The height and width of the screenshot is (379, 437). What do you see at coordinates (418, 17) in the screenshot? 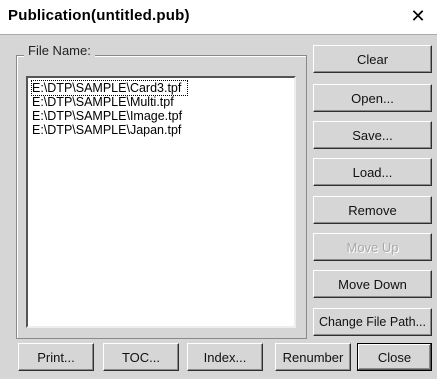
I see `close-icon: ✕` at bounding box center [418, 17].